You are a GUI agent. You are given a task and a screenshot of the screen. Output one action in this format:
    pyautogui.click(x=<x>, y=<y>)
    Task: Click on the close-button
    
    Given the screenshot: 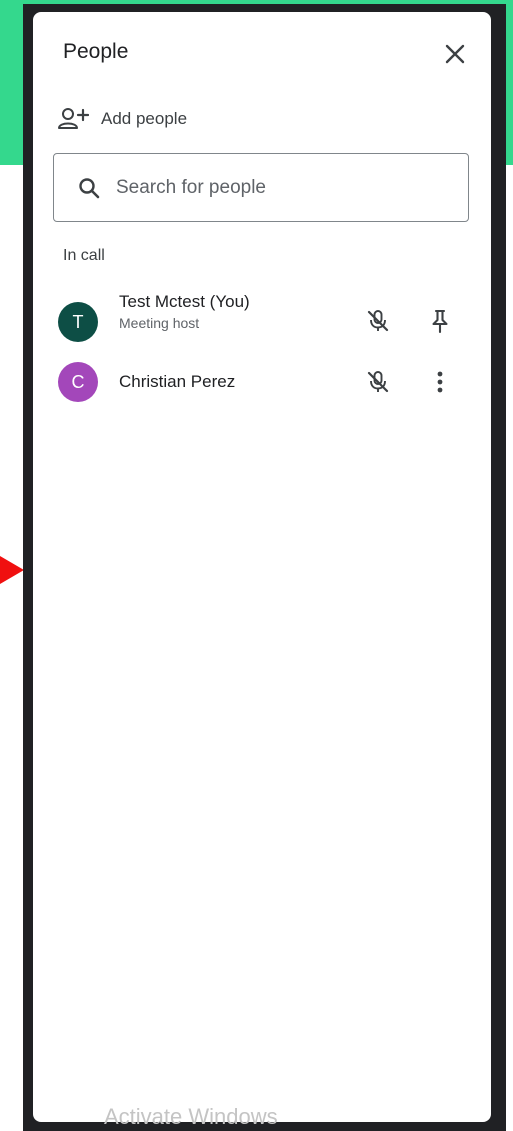 What is the action you would take?
    pyautogui.click(x=455, y=54)
    